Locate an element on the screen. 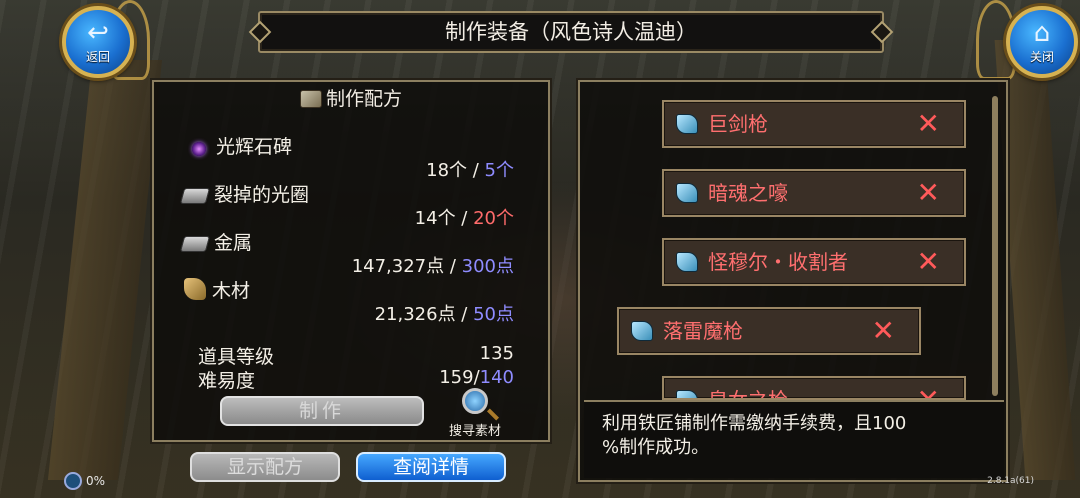 The height and width of the screenshot is (498, 1080). difficulty-value: 159/140 is located at coordinates (476, 377).